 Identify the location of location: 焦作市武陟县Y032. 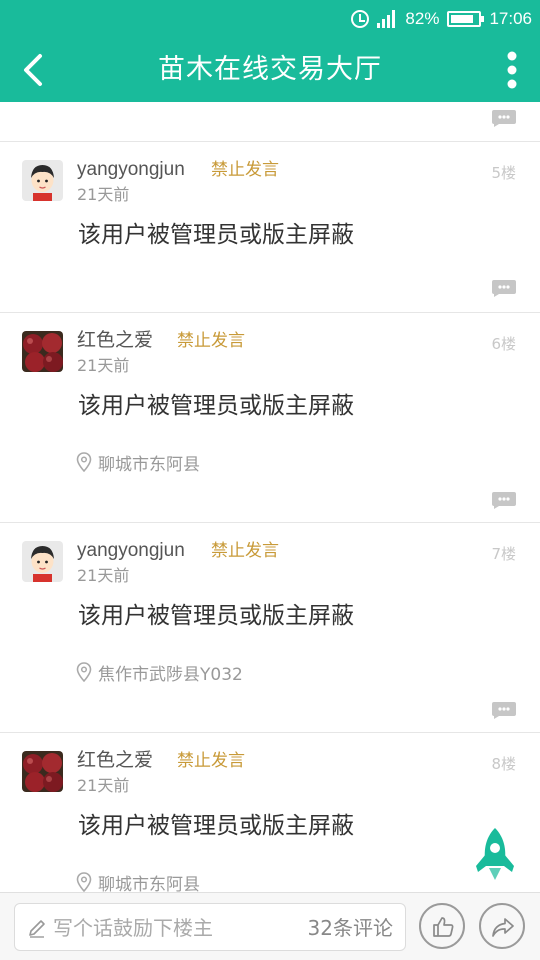
(159, 672).